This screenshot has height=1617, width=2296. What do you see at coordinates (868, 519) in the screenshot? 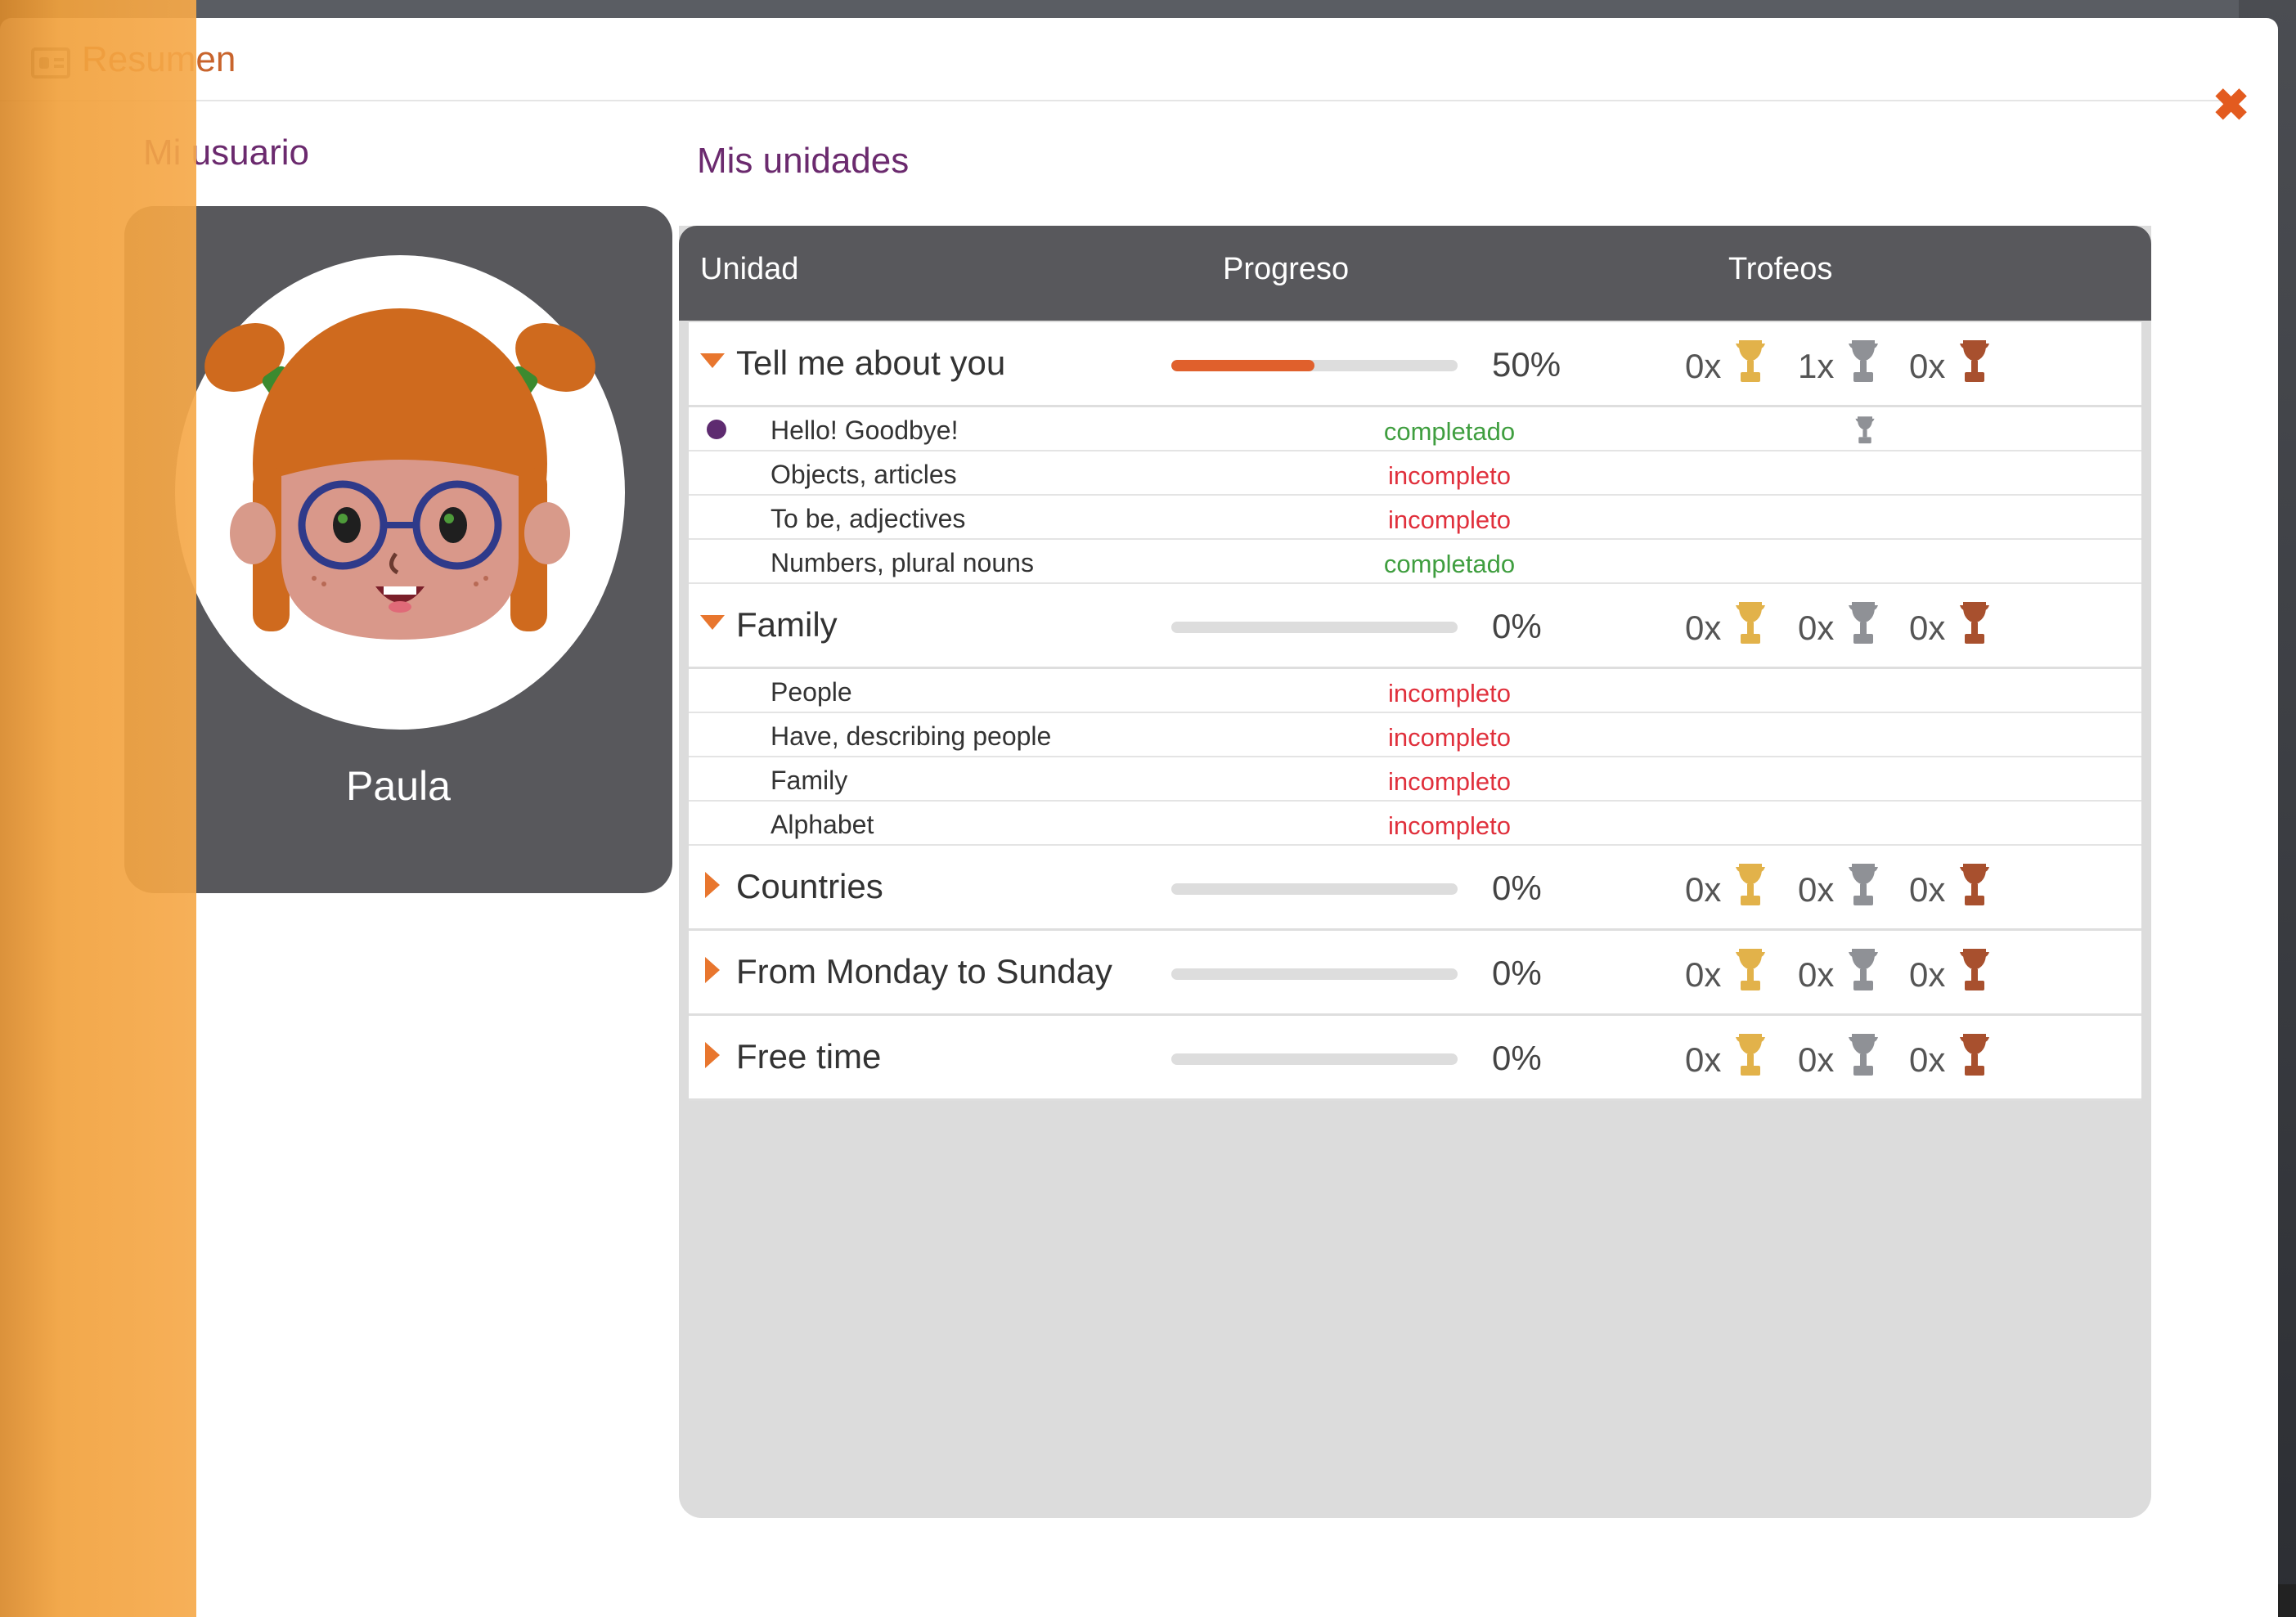
I see `lesson-name: To be, adjectives` at bounding box center [868, 519].